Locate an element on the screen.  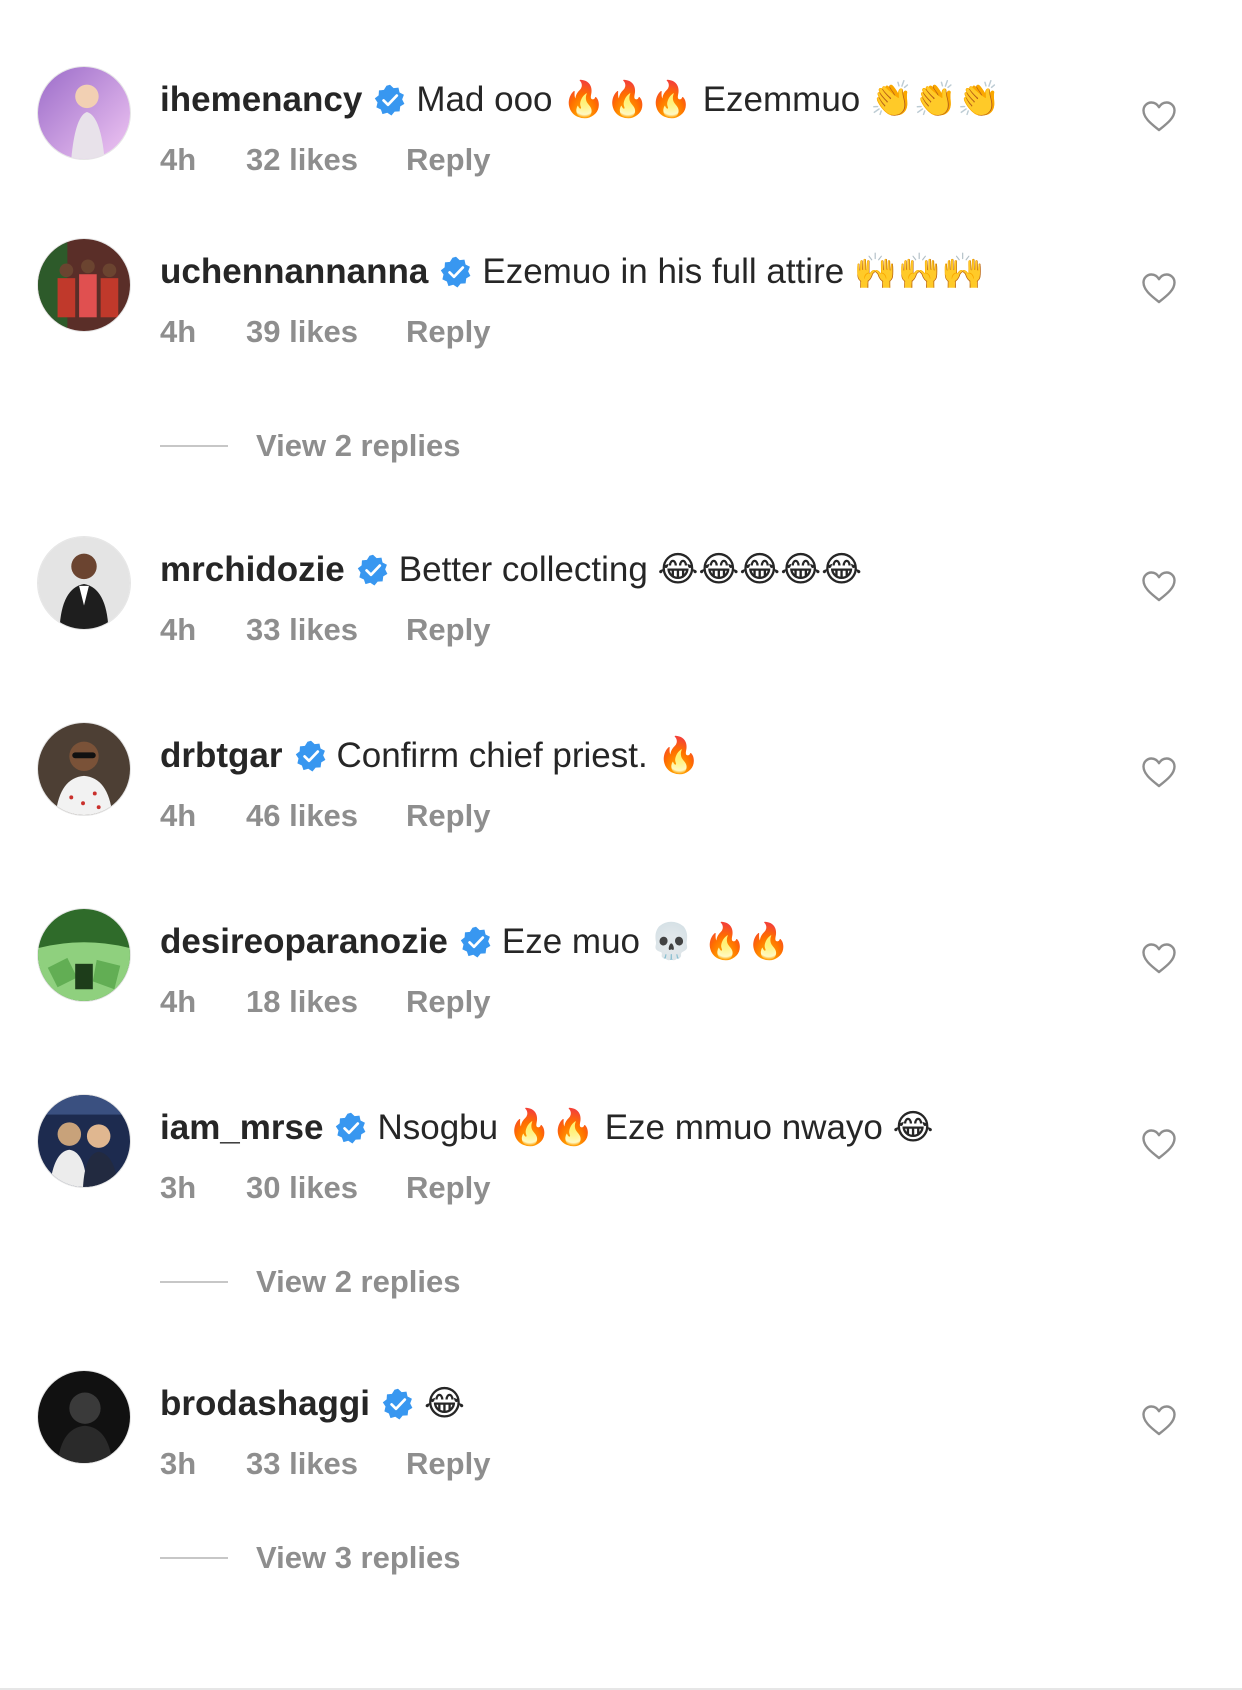
comment-likes-count: 46 likes is located at coordinates (302, 816).